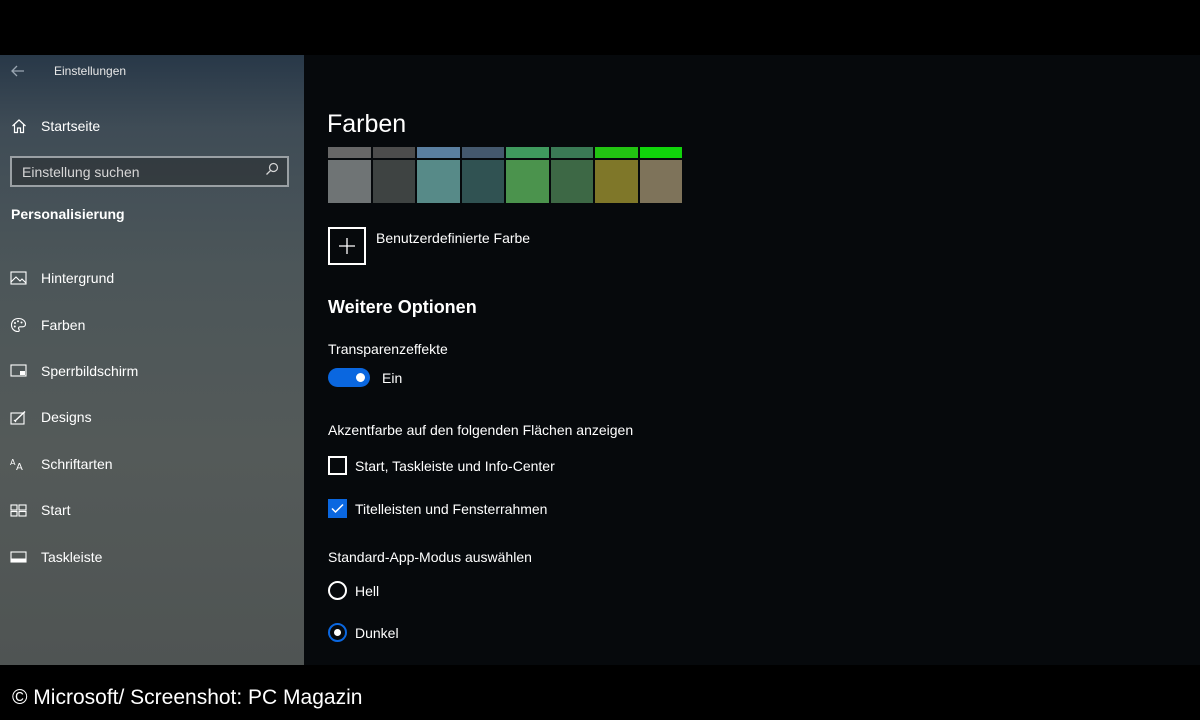  I want to click on sidebar-item-sperrbildschirm: Sperrbildschirm, so click(152, 371).